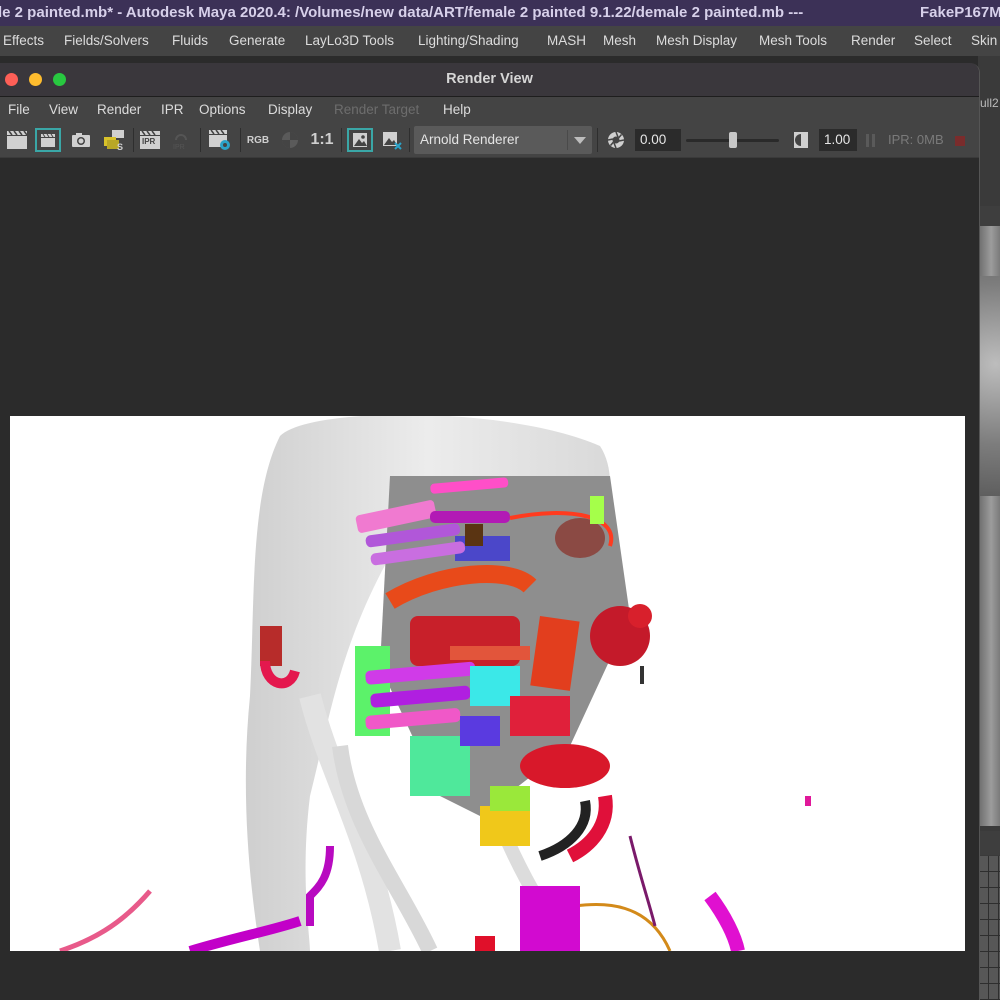 The image size is (1000, 1000). I want to click on rgb-channels-button: RGB, so click(258, 140).